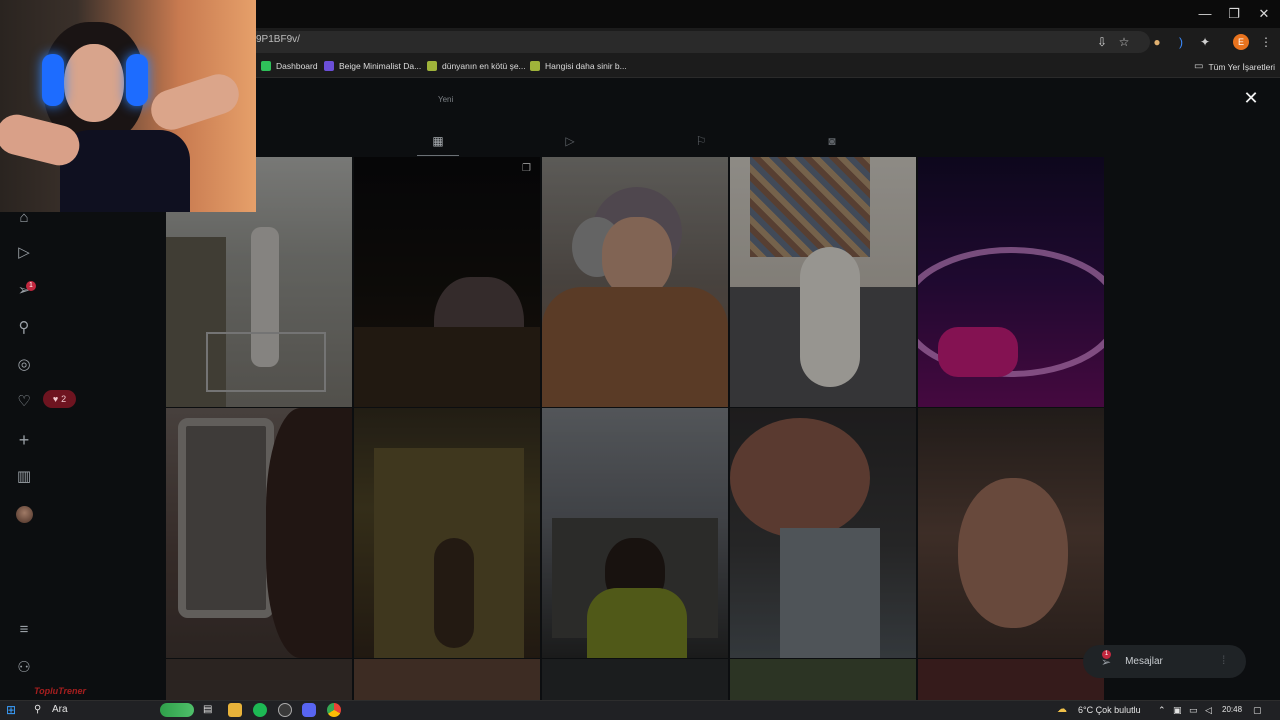 This screenshot has height=720, width=1280. What do you see at coordinates (177, 710) in the screenshot?
I see `taskbar-widget-icon` at bounding box center [177, 710].